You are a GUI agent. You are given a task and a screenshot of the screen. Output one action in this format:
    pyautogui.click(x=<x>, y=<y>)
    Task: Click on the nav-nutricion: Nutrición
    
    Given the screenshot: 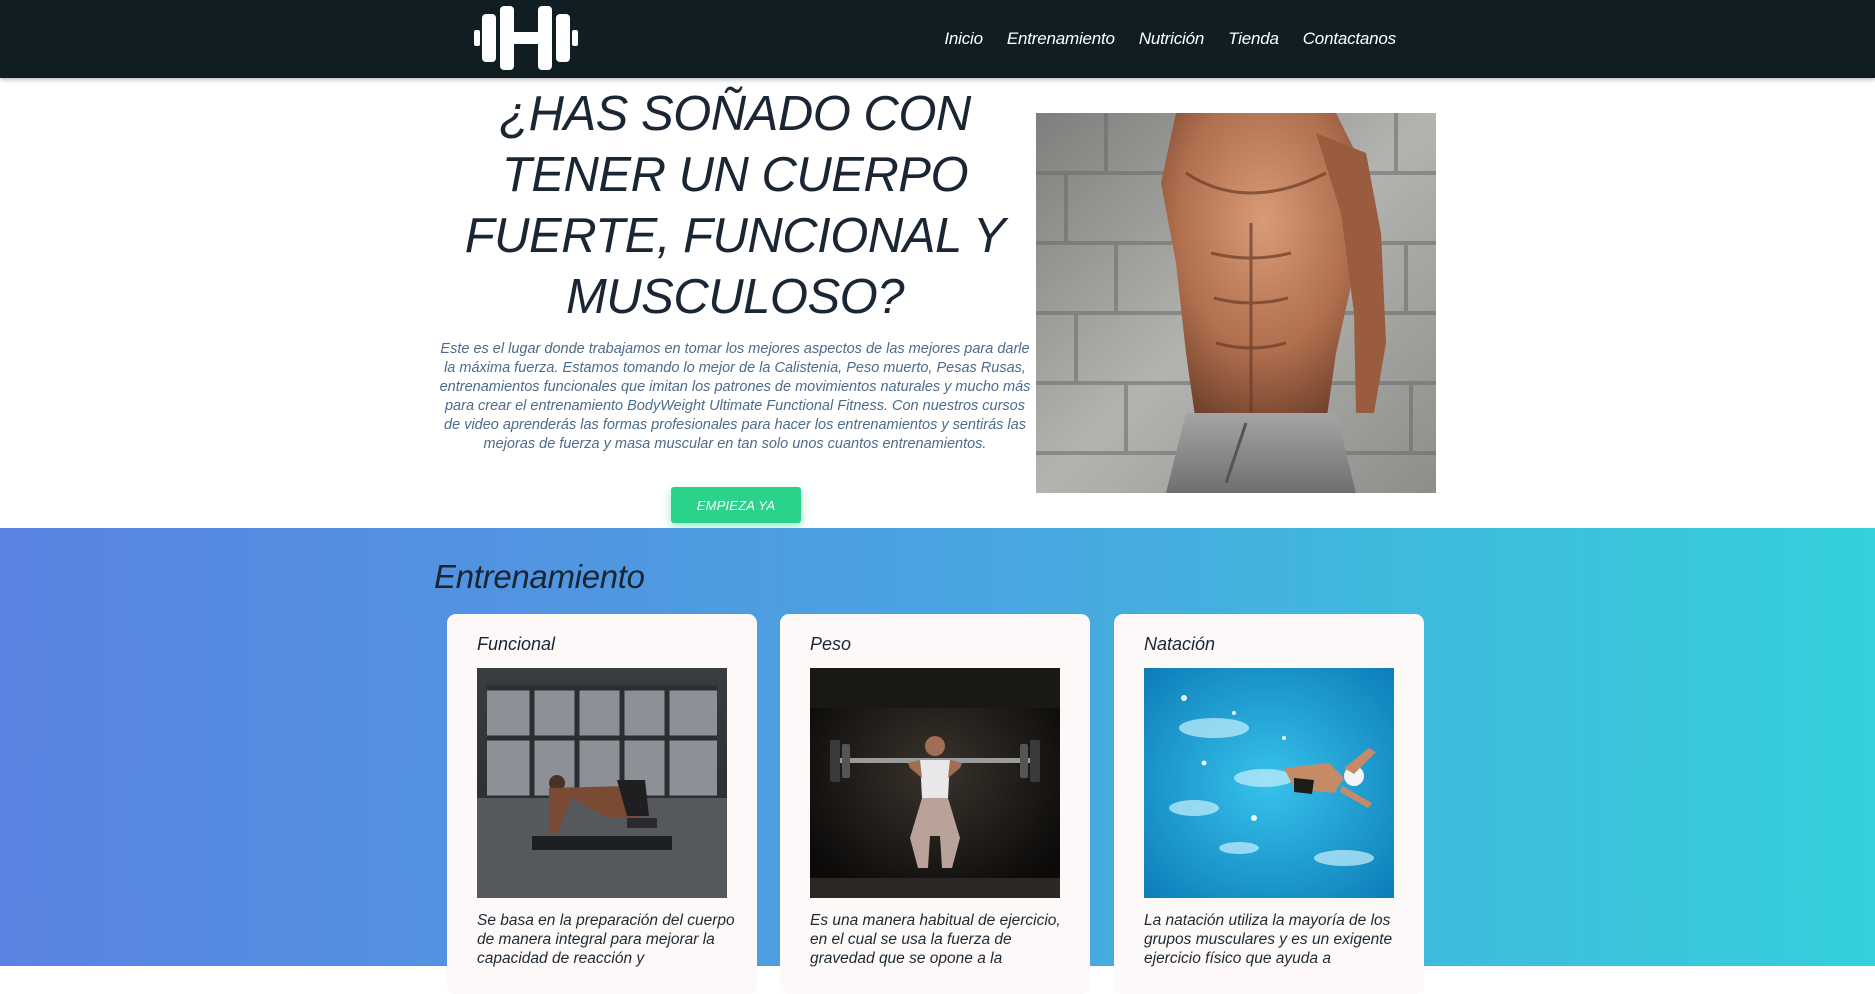 What is the action you would take?
    pyautogui.click(x=1171, y=39)
    